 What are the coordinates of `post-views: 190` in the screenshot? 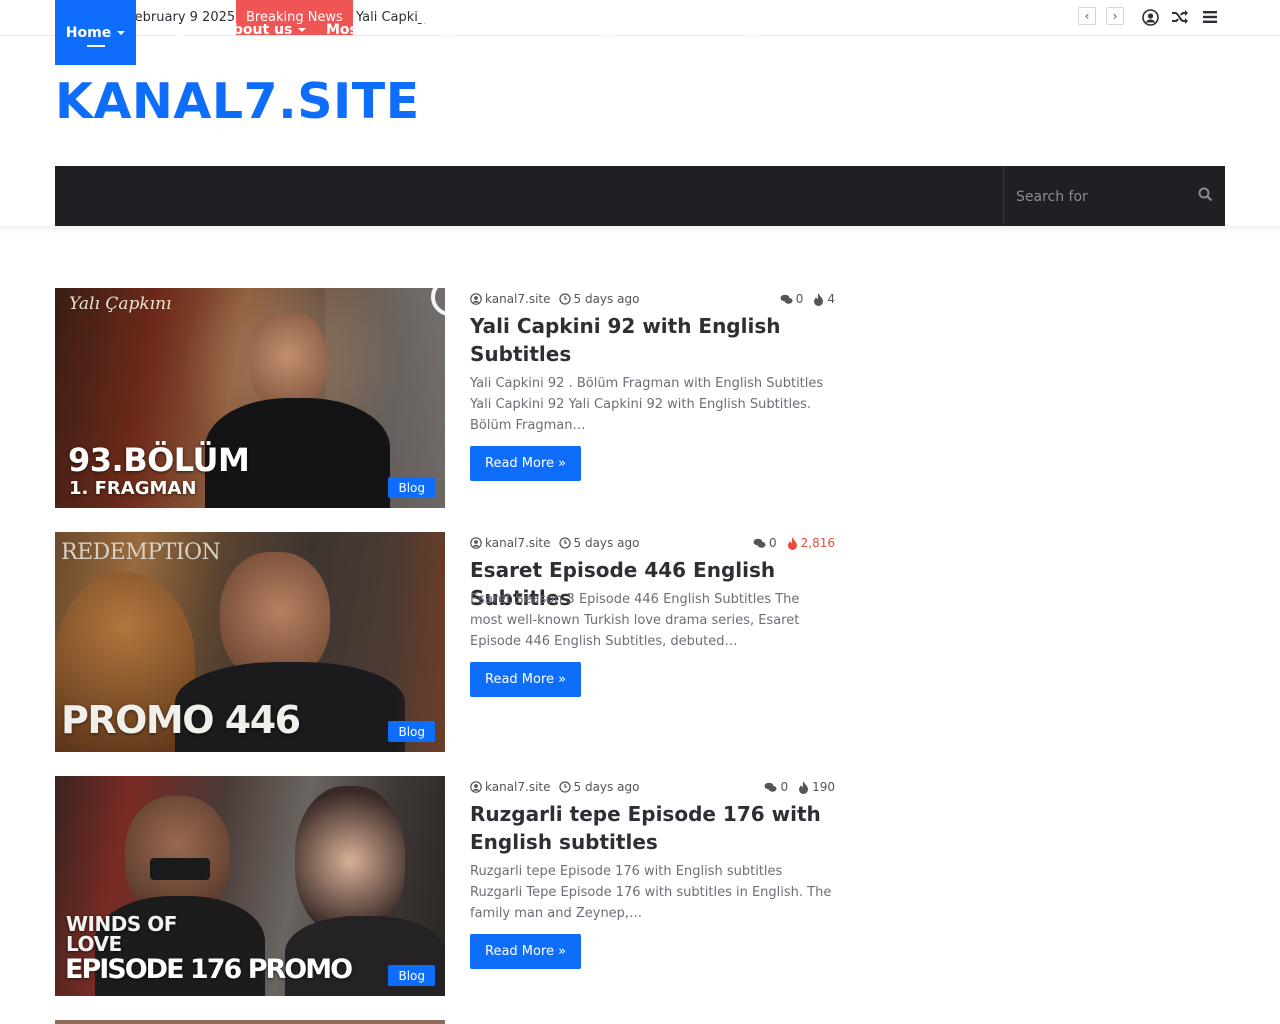 It's located at (816, 787).